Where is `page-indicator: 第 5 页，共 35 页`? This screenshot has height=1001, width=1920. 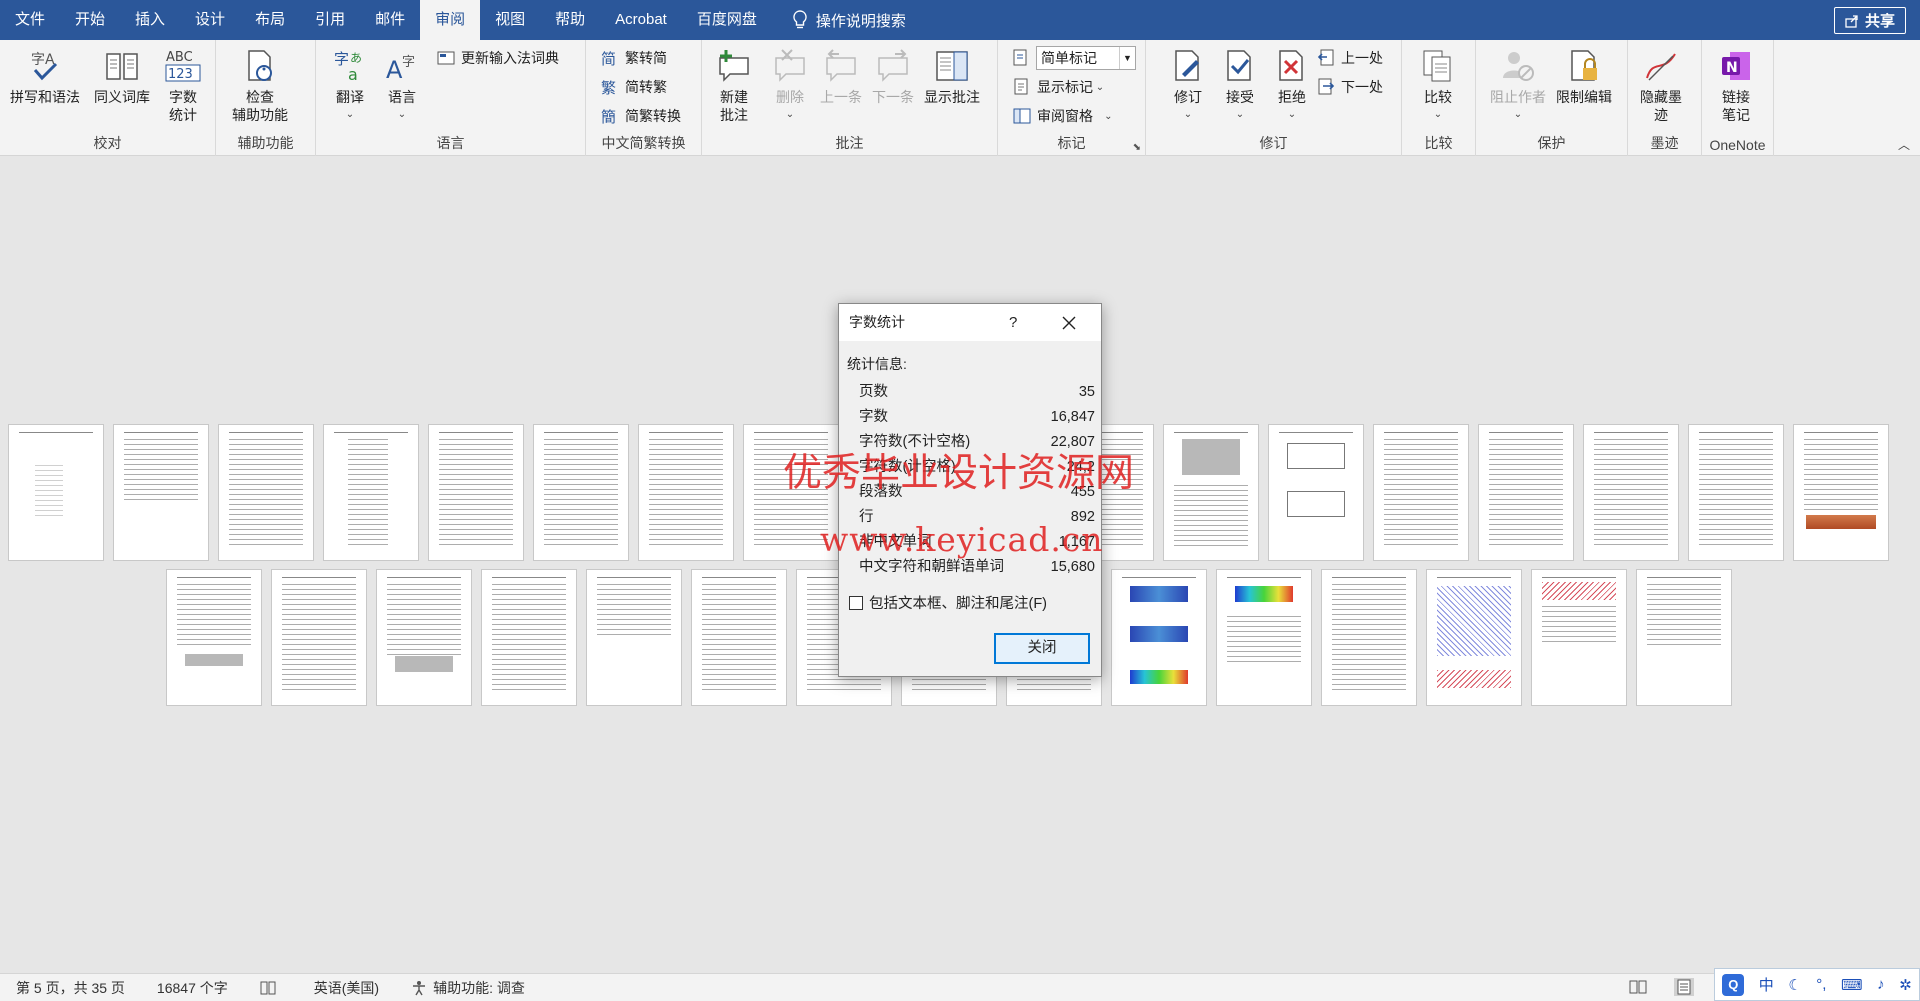
page-indicator: 第 5 页，共 35 页 is located at coordinates (70, 988).